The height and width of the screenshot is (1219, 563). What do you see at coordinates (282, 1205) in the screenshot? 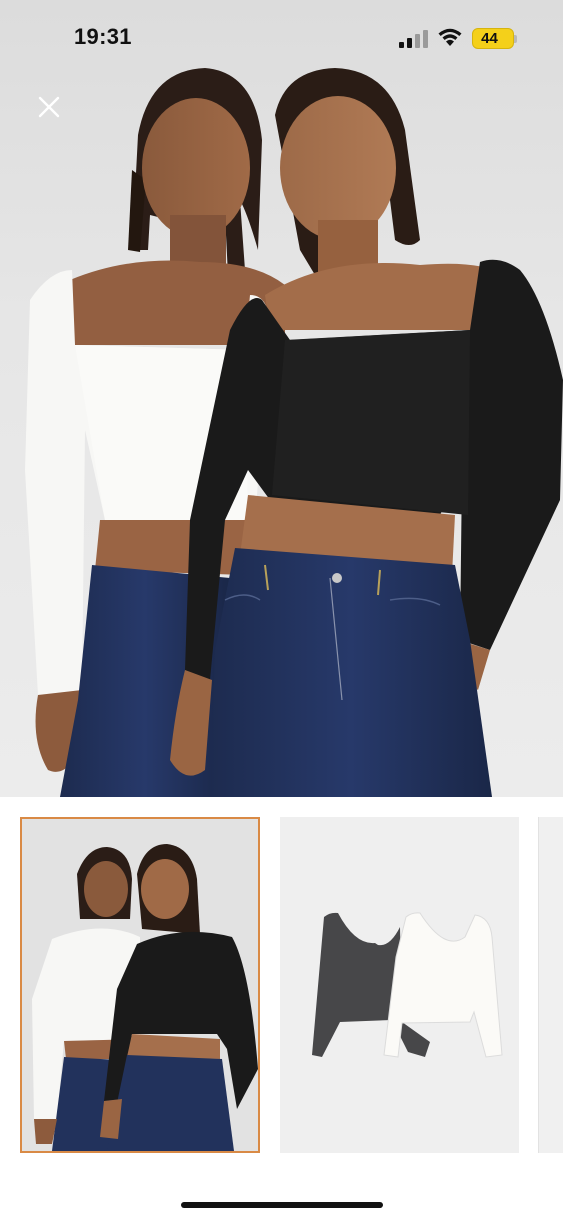
I see `home-indicator` at bounding box center [282, 1205].